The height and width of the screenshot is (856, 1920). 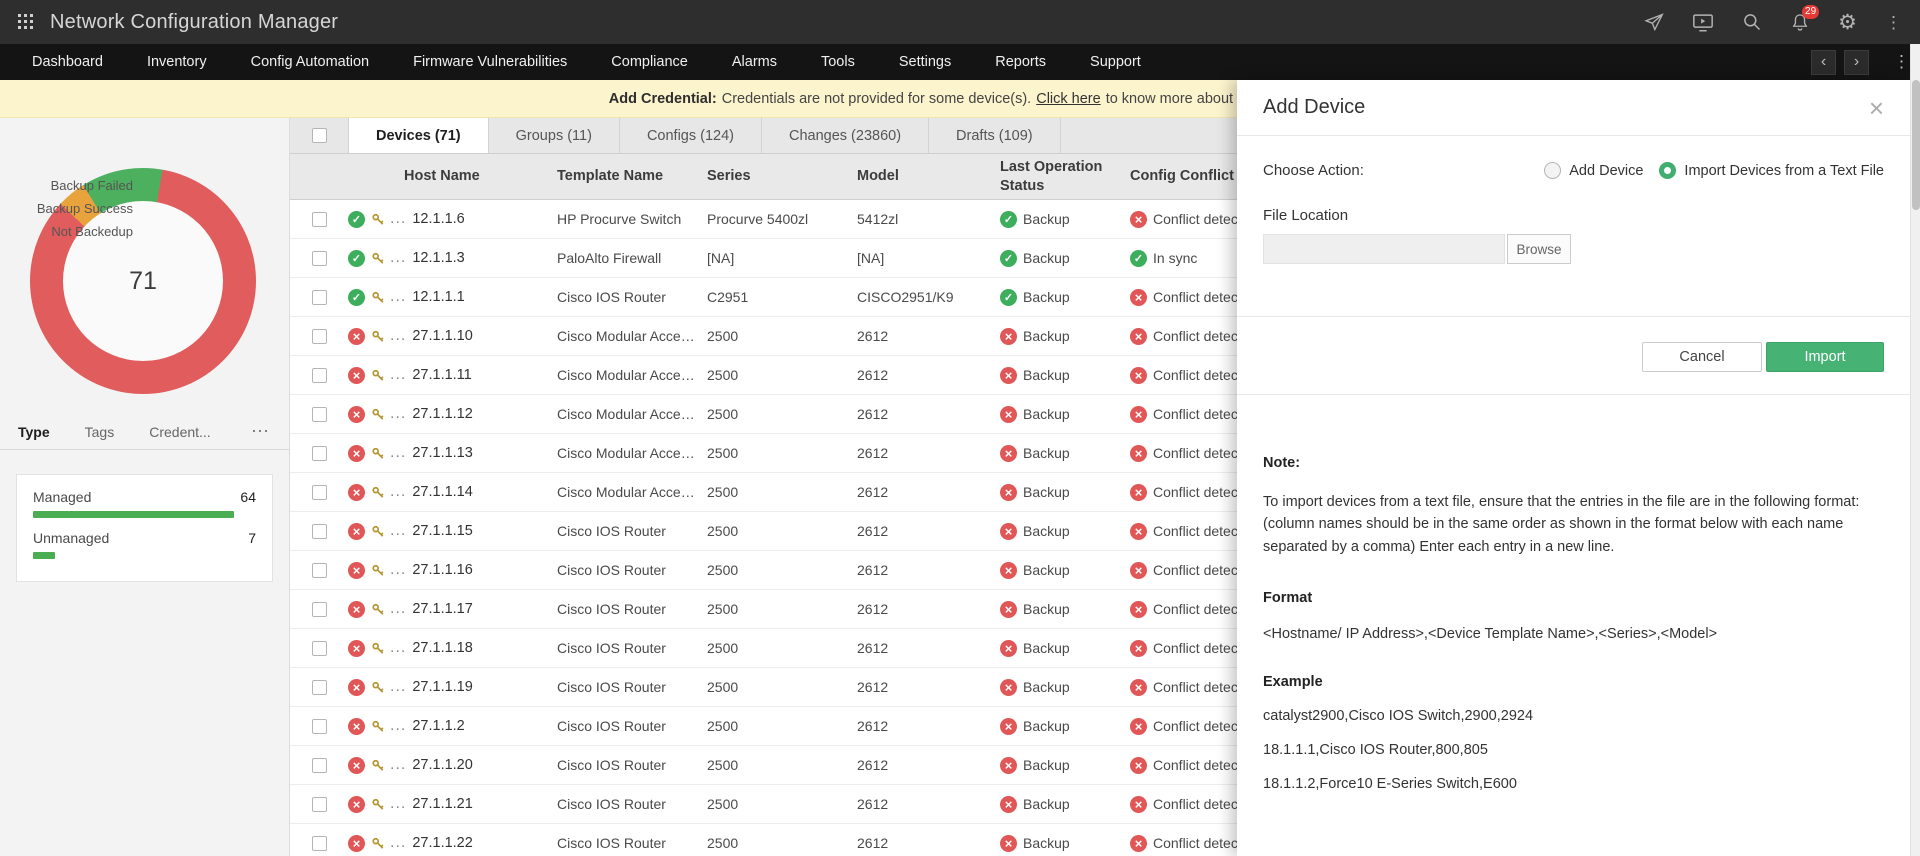 I want to click on banner-click-here-link: Click here, so click(x=1068, y=99).